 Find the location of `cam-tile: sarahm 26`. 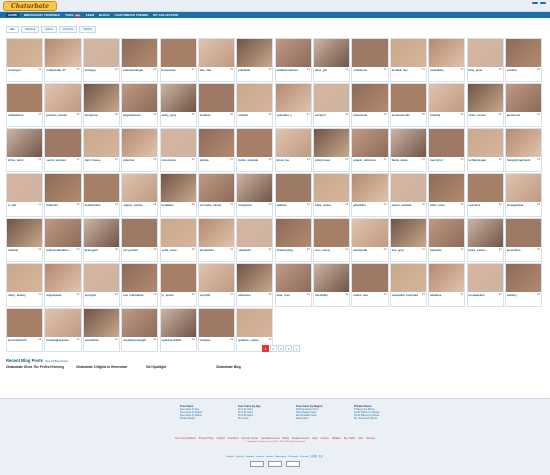

cam-tile: sarahm 26 is located at coordinates (523, 60).